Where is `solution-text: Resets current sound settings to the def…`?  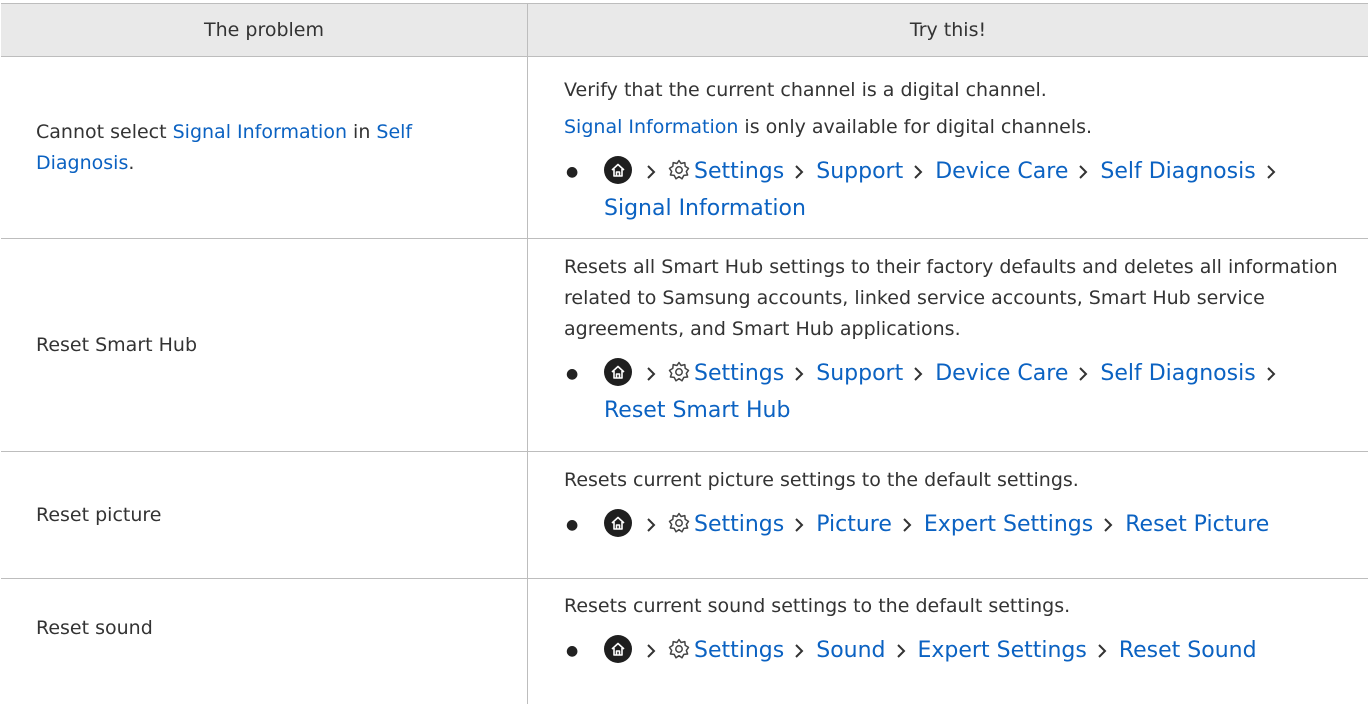 solution-text: Resets current sound settings to the def… is located at coordinates (817, 606).